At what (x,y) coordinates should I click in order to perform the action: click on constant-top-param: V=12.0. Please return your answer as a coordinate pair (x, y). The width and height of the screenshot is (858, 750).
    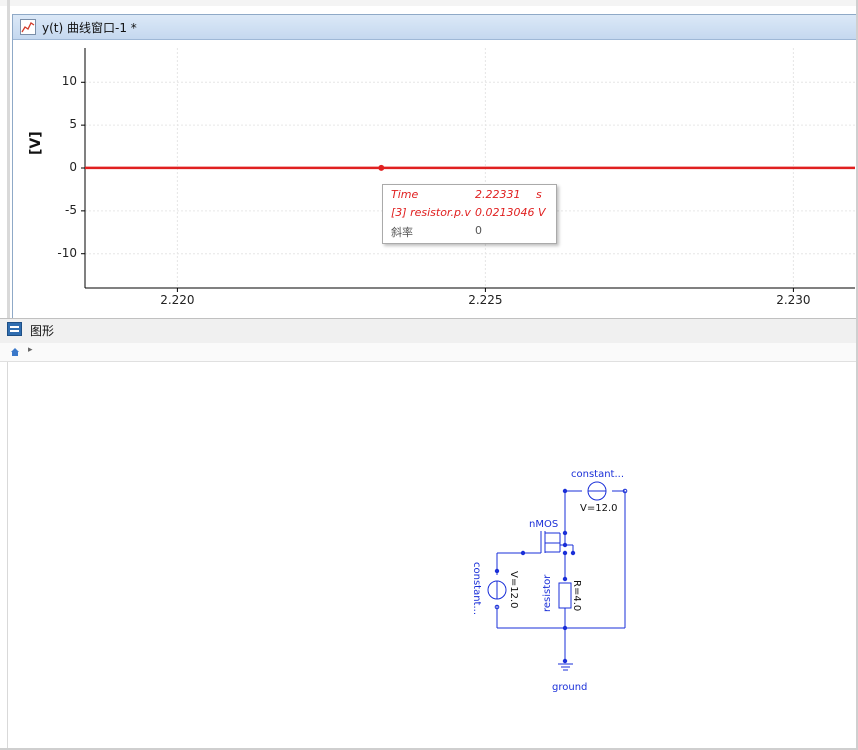
    Looking at the image, I should click on (599, 508).